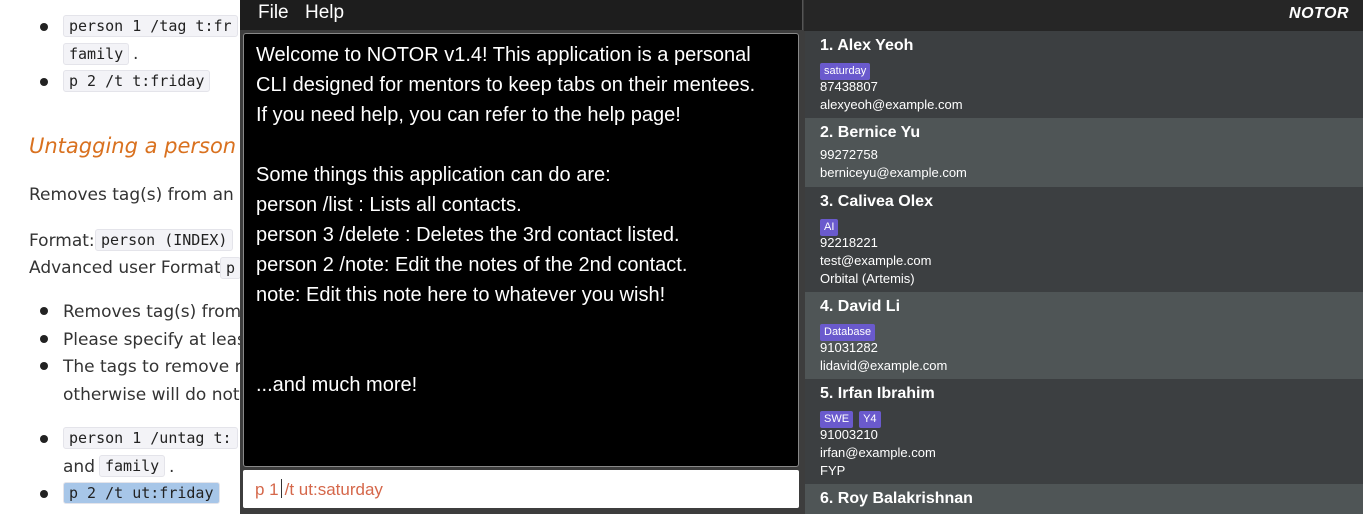 This screenshot has height=514, width=1363. Describe the element at coordinates (164, 240) in the screenshot. I see `code-snippet: person (INDEX)` at that location.